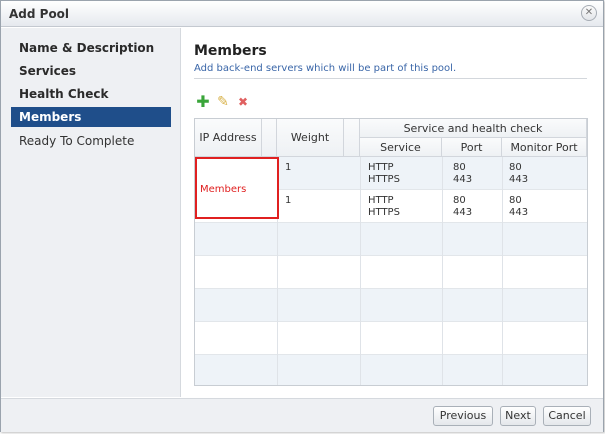 This screenshot has width=605, height=434. What do you see at coordinates (518, 416) in the screenshot?
I see `next-button: Next` at bounding box center [518, 416].